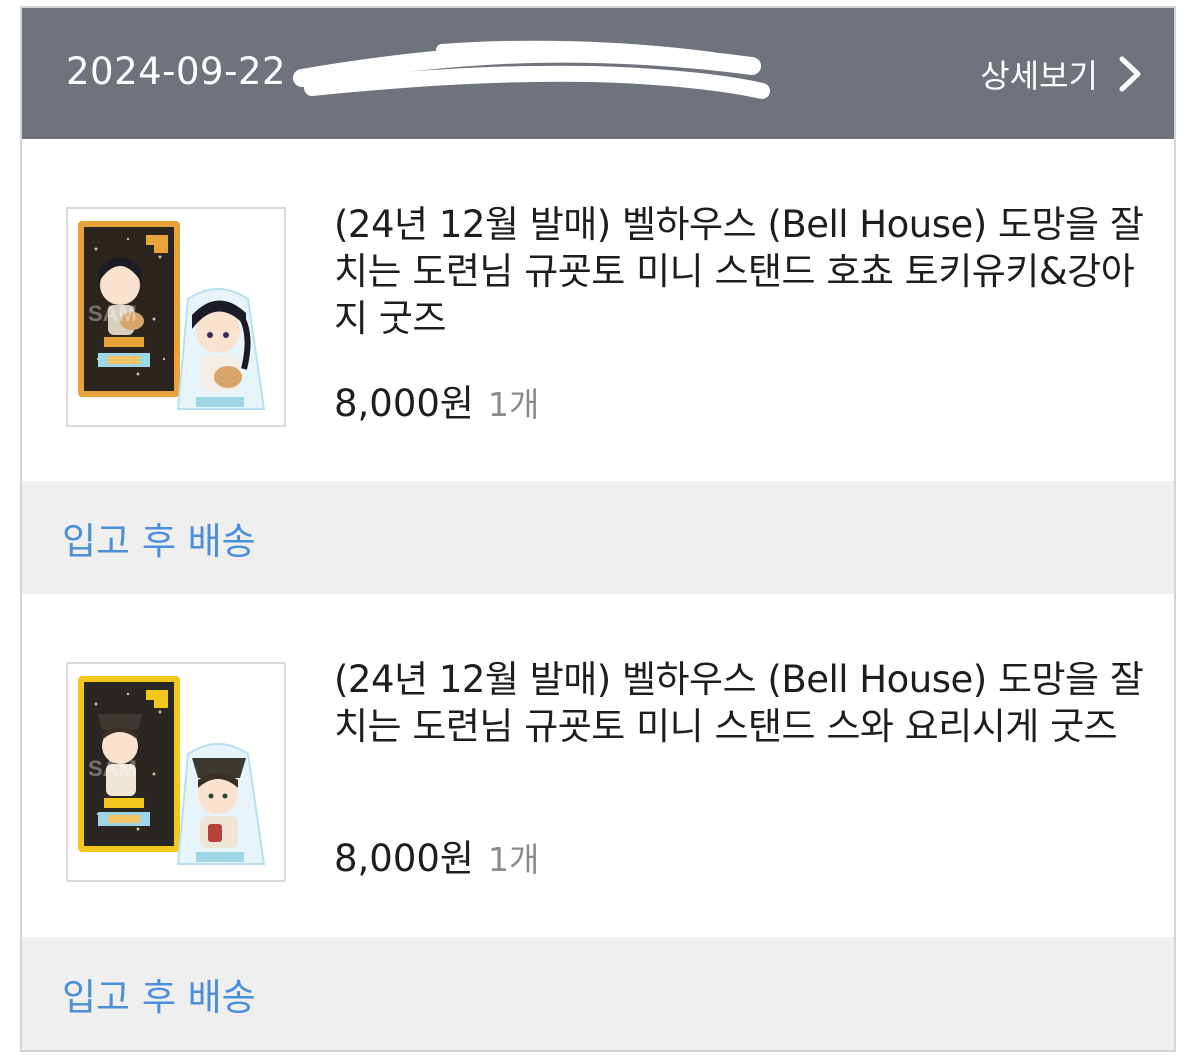  Describe the element at coordinates (1039, 76) in the screenshot. I see `view-details-label: 상세보기` at that location.